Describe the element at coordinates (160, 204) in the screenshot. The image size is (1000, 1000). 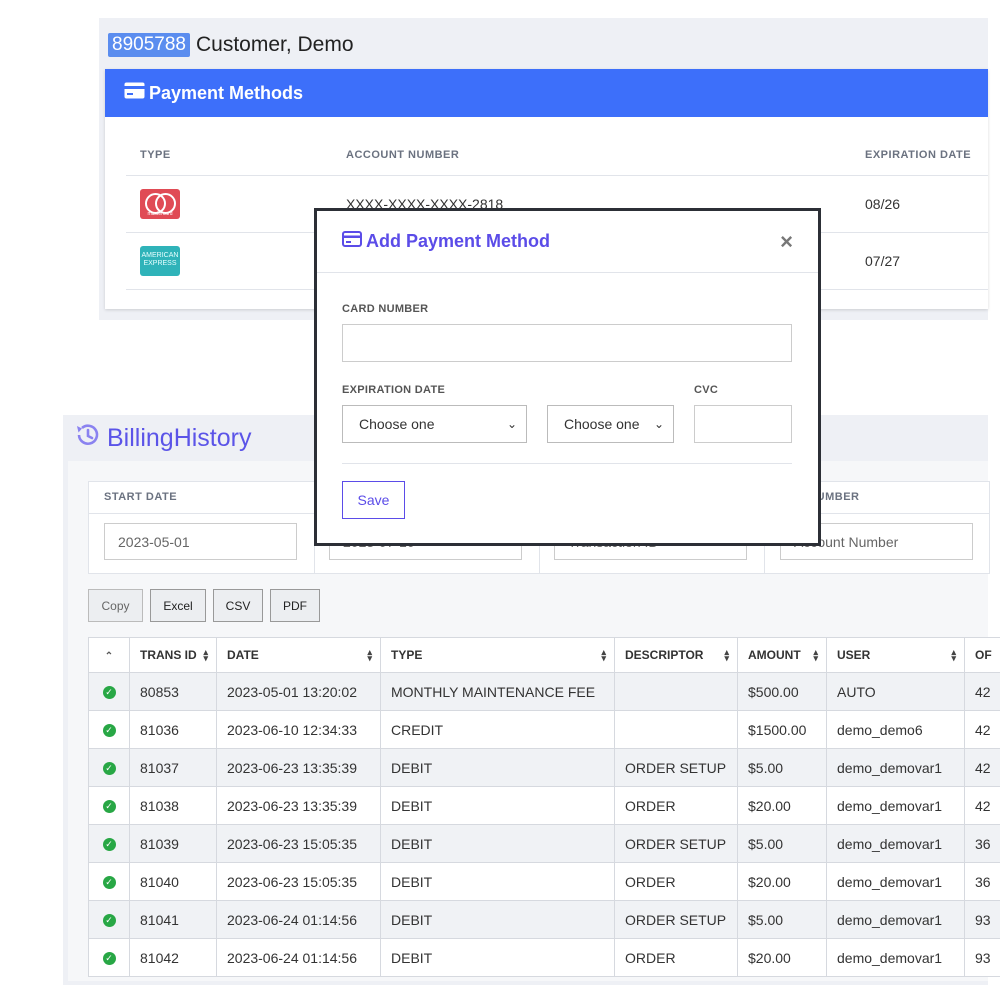
I see `mastercard-icon: mastercard` at that location.